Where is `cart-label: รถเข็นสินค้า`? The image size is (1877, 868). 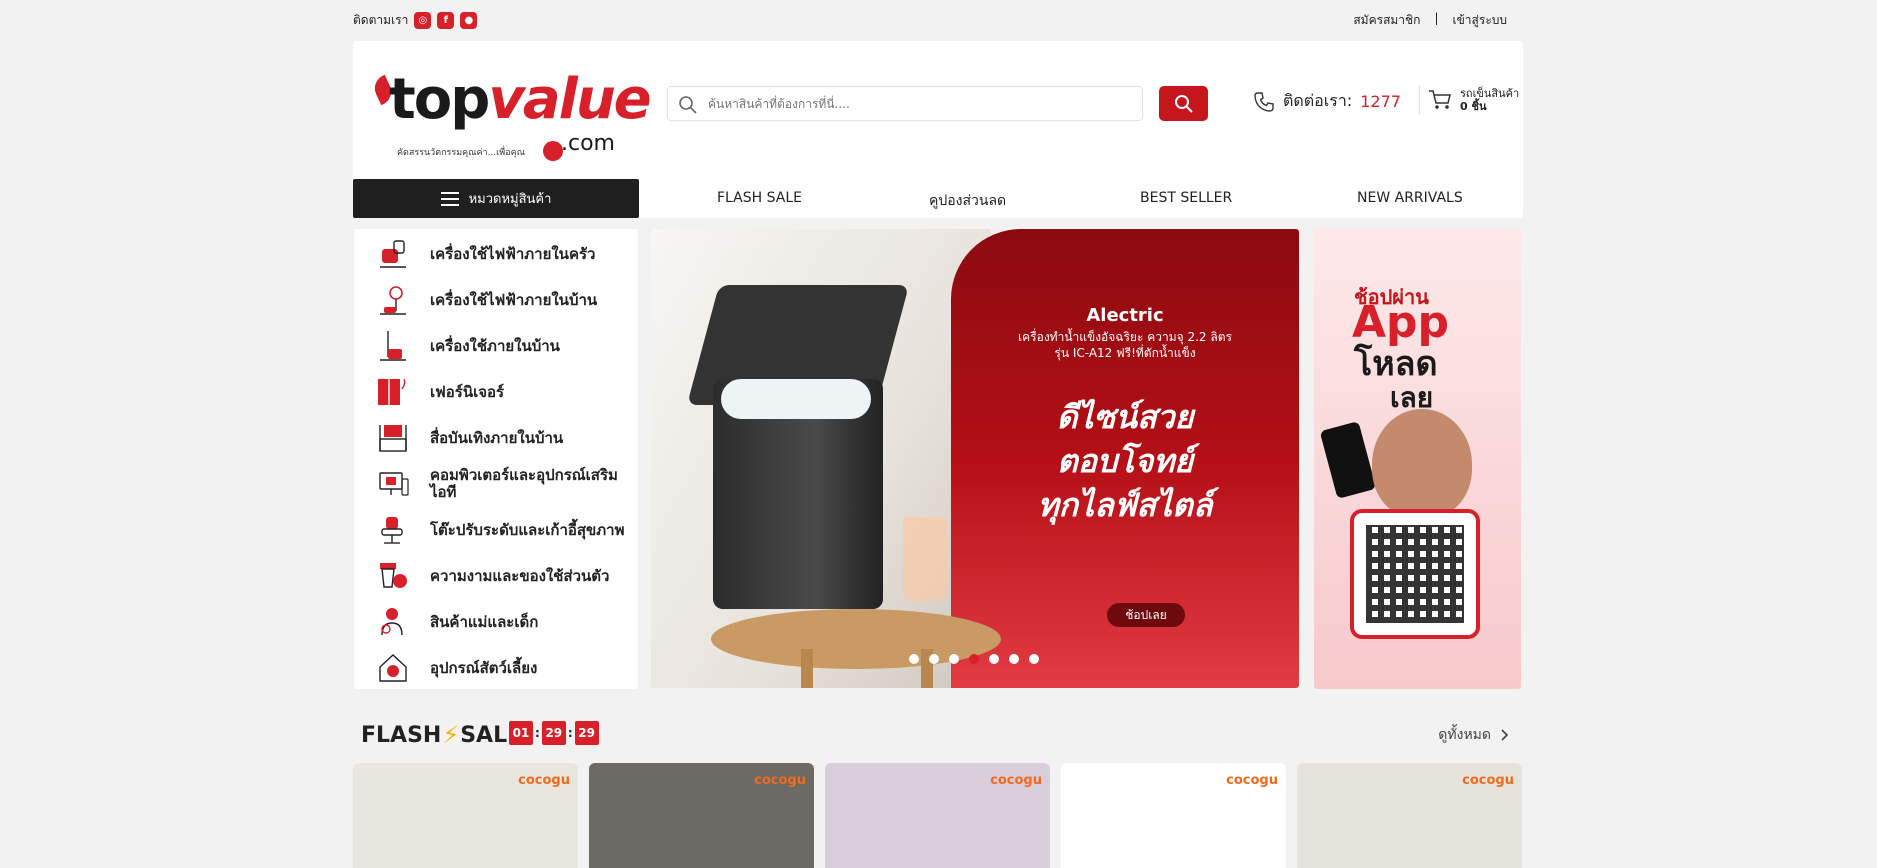 cart-label: รถเข็นสินค้า is located at coordinates (1490, 93).